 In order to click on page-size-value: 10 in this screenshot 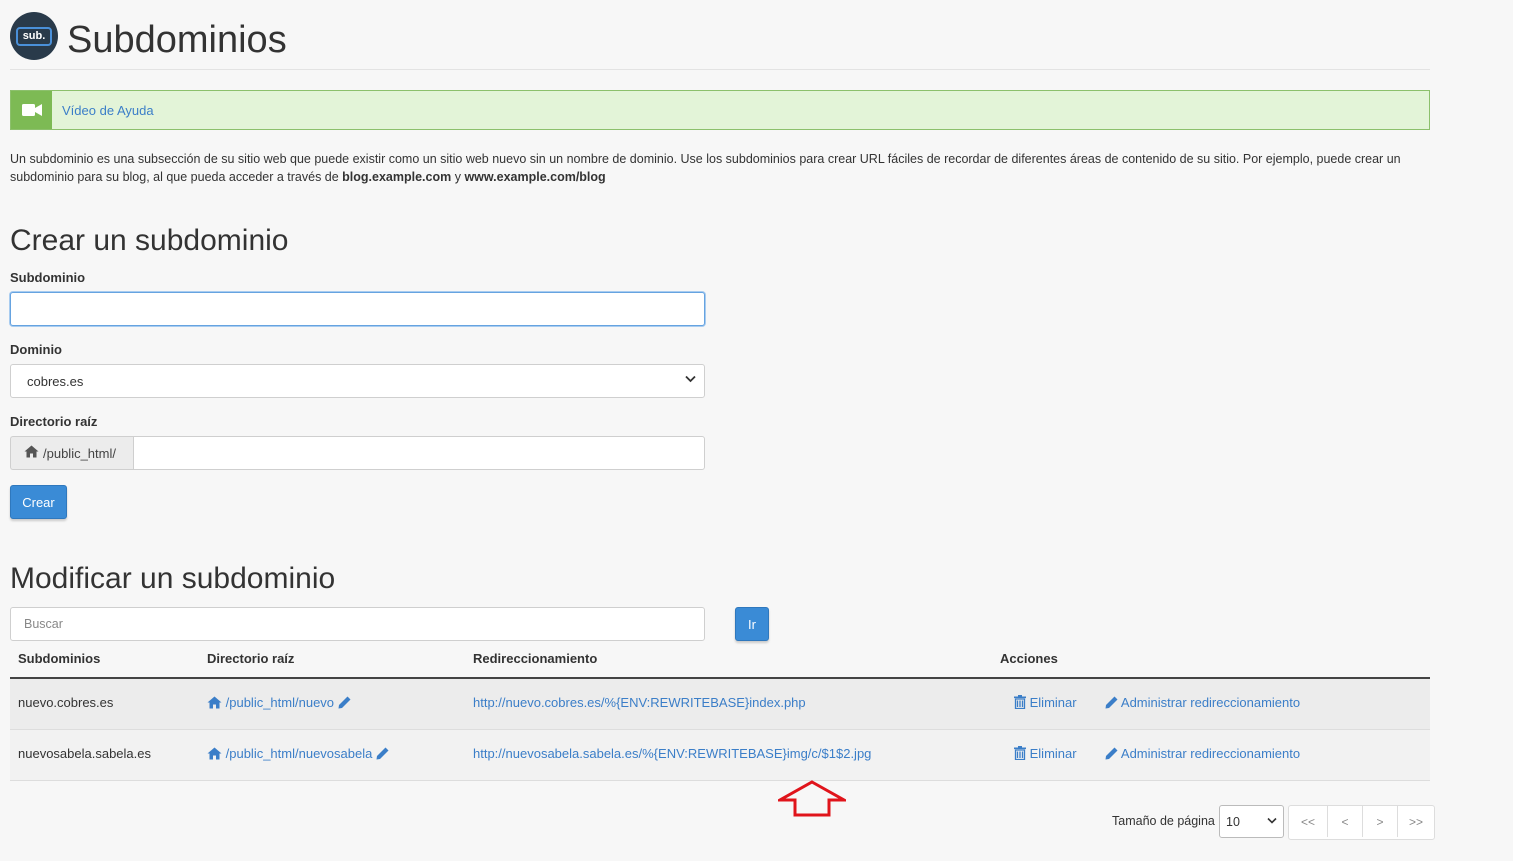, I will do `click(1233, 821)`.